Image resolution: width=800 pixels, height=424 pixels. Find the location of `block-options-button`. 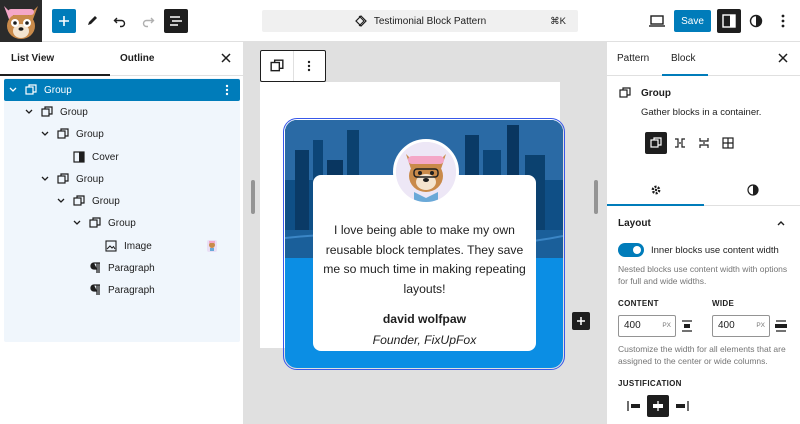

block-options-button is located at coordinates (308, 66).